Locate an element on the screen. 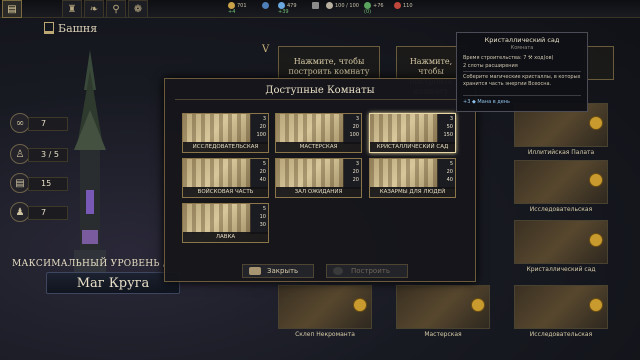 The height and width of the screenshot is (360, 640). room-card-shop: 5 10 30 Лавка is located at coordinates (225, 223).